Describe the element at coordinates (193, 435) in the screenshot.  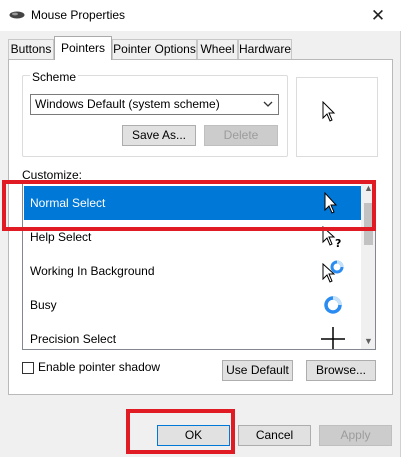
I see `ok-button: OK` at that location.